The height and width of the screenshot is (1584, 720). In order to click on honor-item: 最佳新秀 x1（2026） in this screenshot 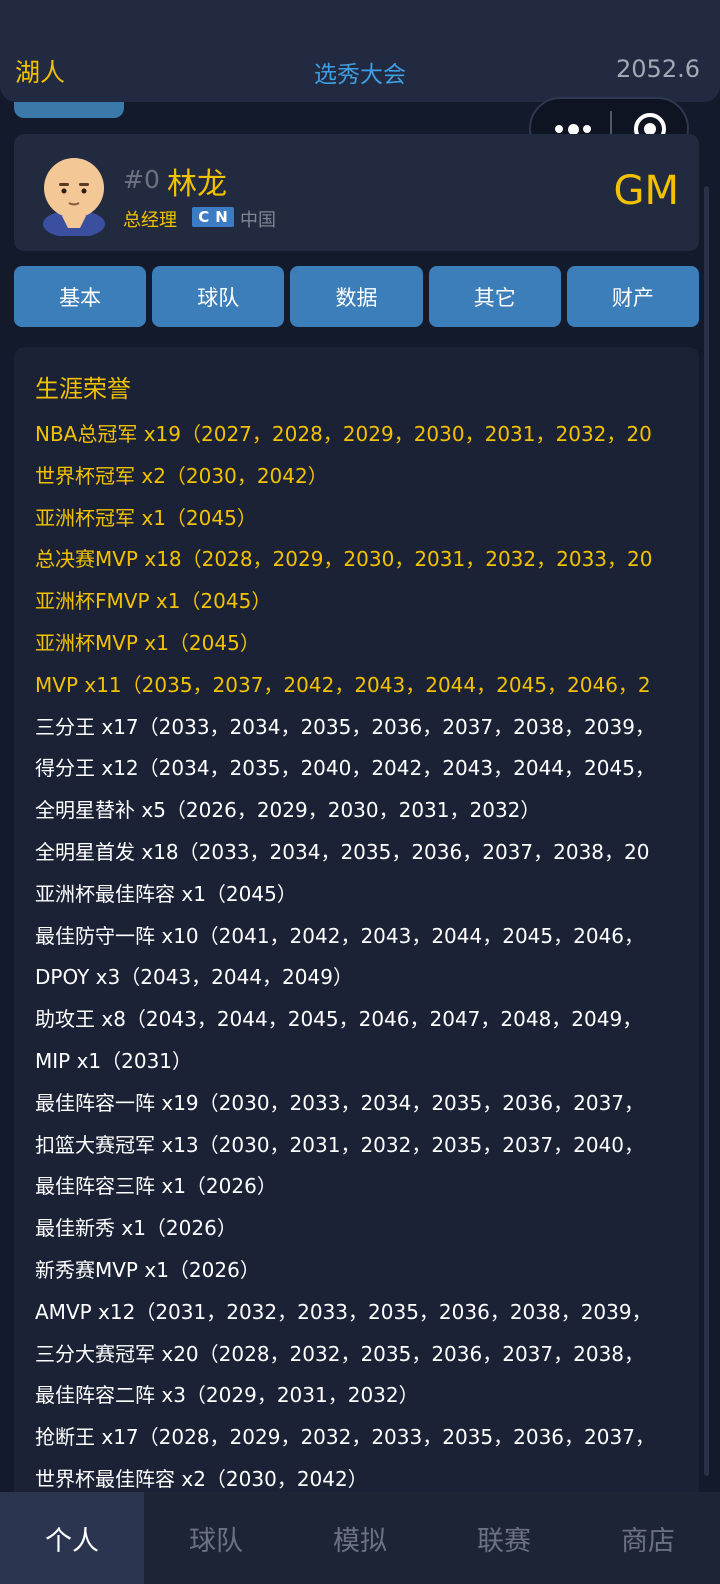, I will do `click(136, 1228)`.